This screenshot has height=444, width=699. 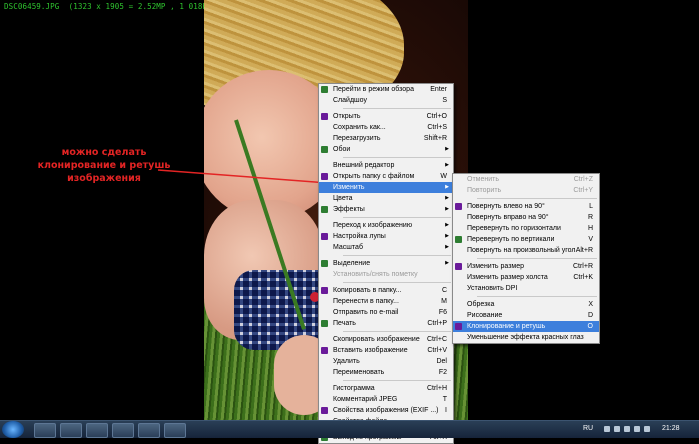 What do you see at coordinates (175, 430) in the screenshot?
I see `media-taskbar-icon` at bounding box center [175, 430].